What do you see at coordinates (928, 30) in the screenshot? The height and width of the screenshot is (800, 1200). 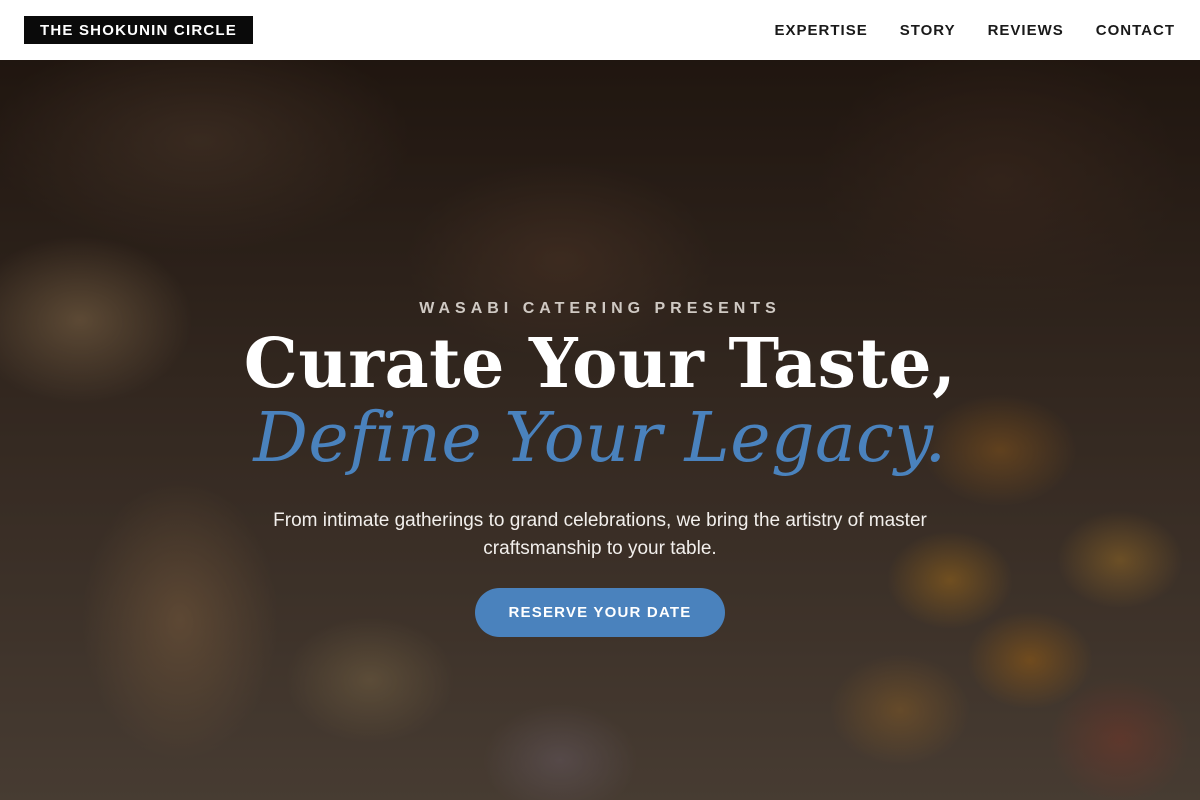 I see `nav-link-story: STORY` at bounding box center [928, 30].